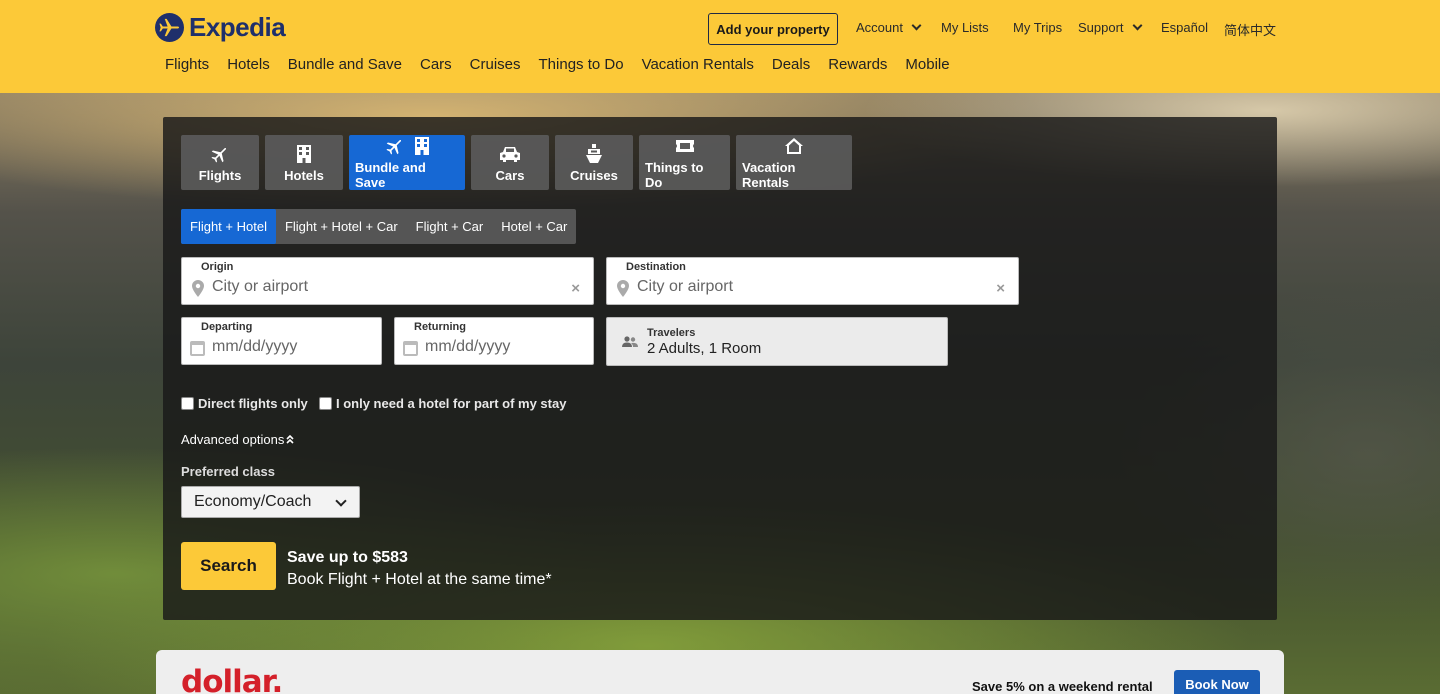 This screenshot has width=1440, height=694. What do you see at coordinates (704, 348) in the screenshot?
I see `travelers-value: 2 Adults, 1 Room` at bounding box center [704, 348].